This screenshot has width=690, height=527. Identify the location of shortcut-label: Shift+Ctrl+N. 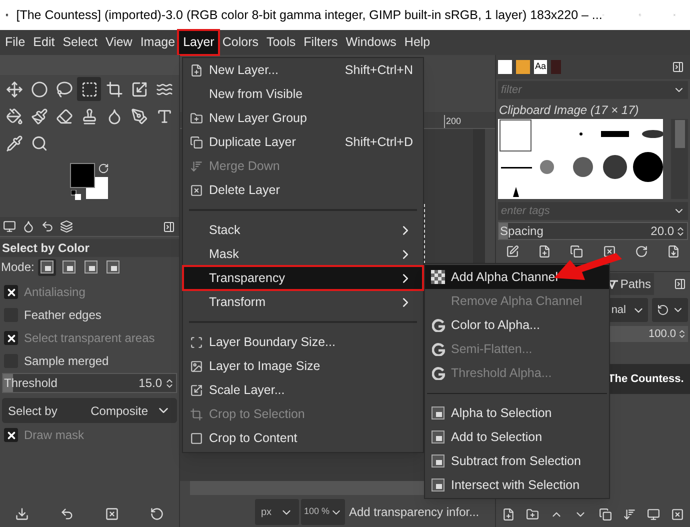
(378, 70).